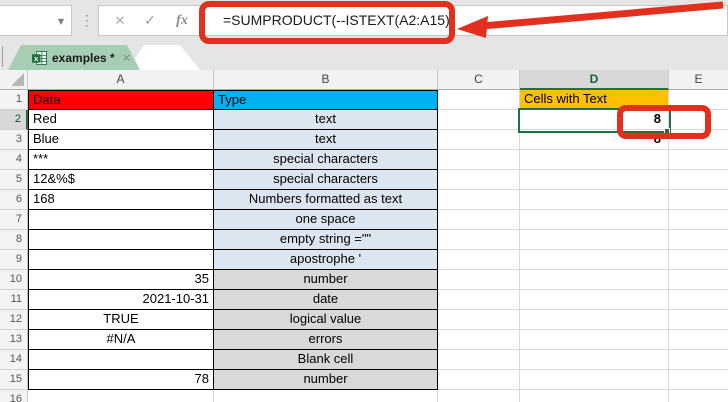 The width and height of the screenshot is (728, 402). Describe the element at coordinates (121, 120) in the screenshot. I see `cell-A: Red` at that location.